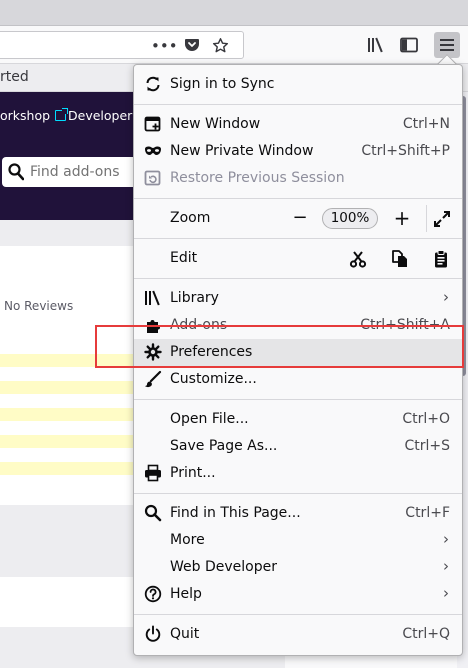 This screenshot has height=668, width=468. Describe the element at coordinates (298, 298) in the screenshot. I see `menu-item-library: Library ›` at that location.